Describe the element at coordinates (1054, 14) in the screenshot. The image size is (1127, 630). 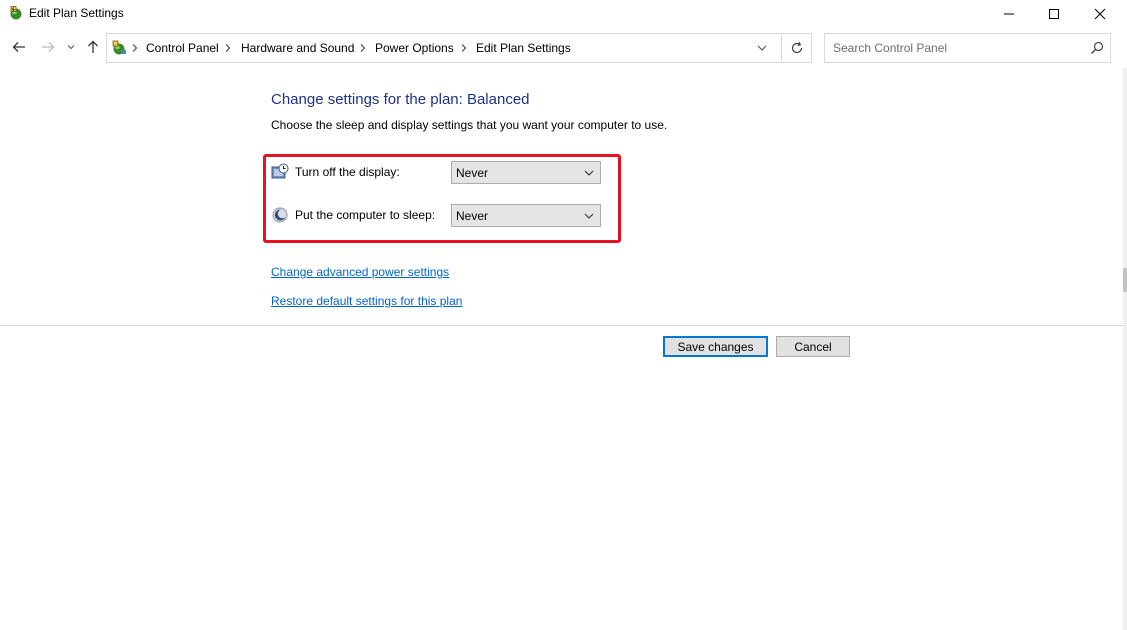
I see `maximize-button` at that location.